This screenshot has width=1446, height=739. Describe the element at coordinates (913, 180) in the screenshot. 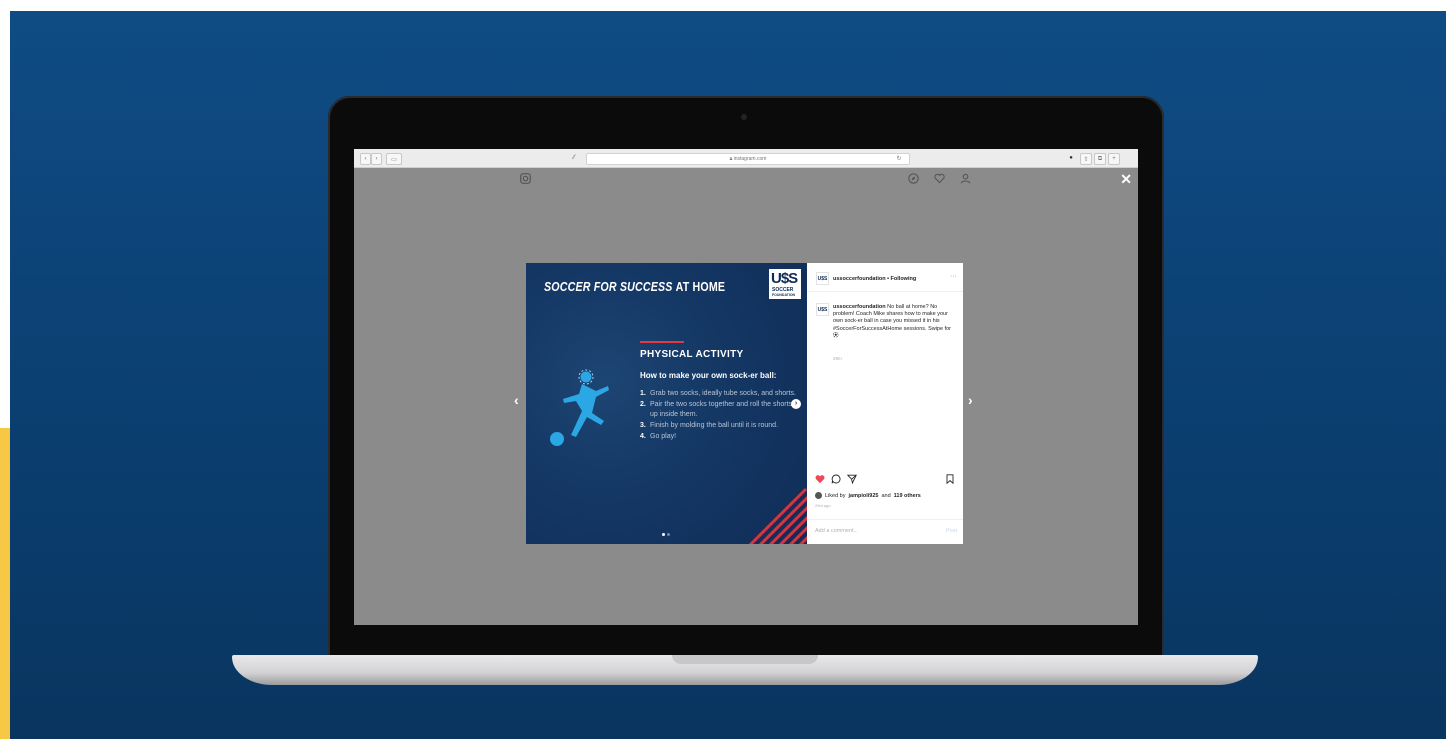

I see `explore-icon` at that location.